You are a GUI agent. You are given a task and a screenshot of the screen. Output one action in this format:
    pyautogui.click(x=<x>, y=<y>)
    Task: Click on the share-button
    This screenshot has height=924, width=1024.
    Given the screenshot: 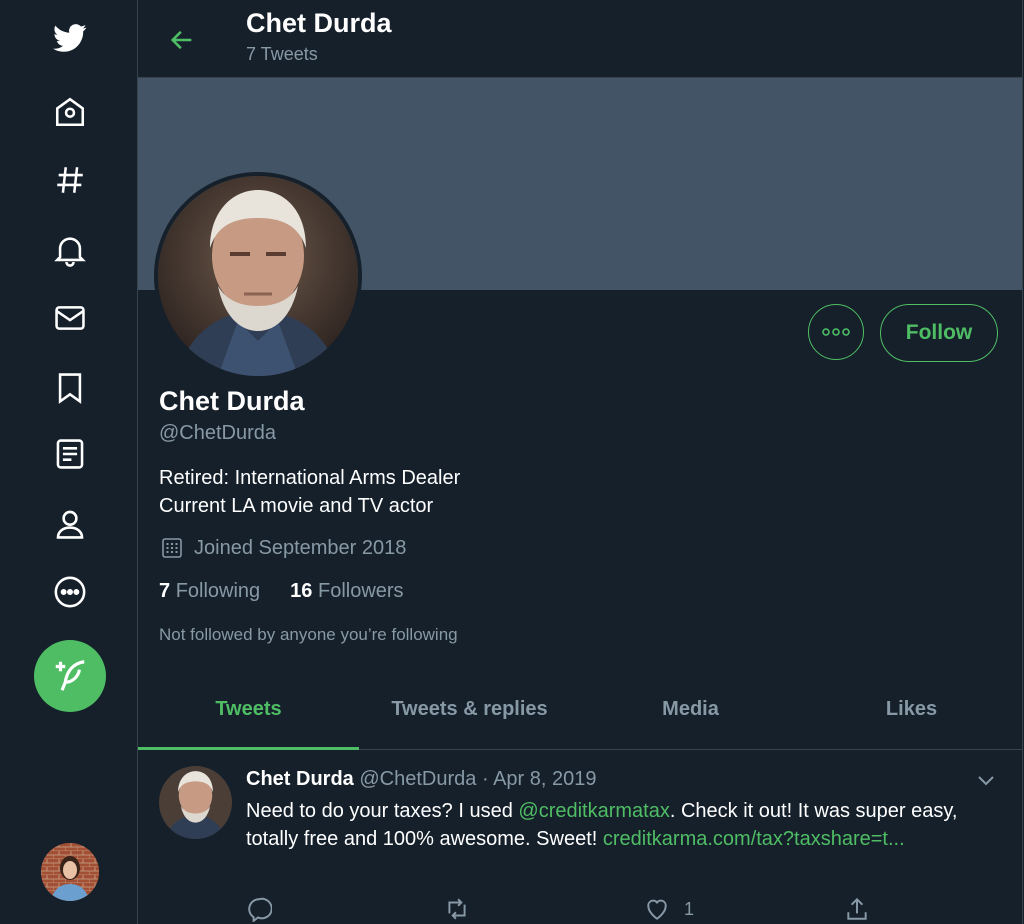 What is the action you would take?
    pyautogui.click(x=864, y=909)
    